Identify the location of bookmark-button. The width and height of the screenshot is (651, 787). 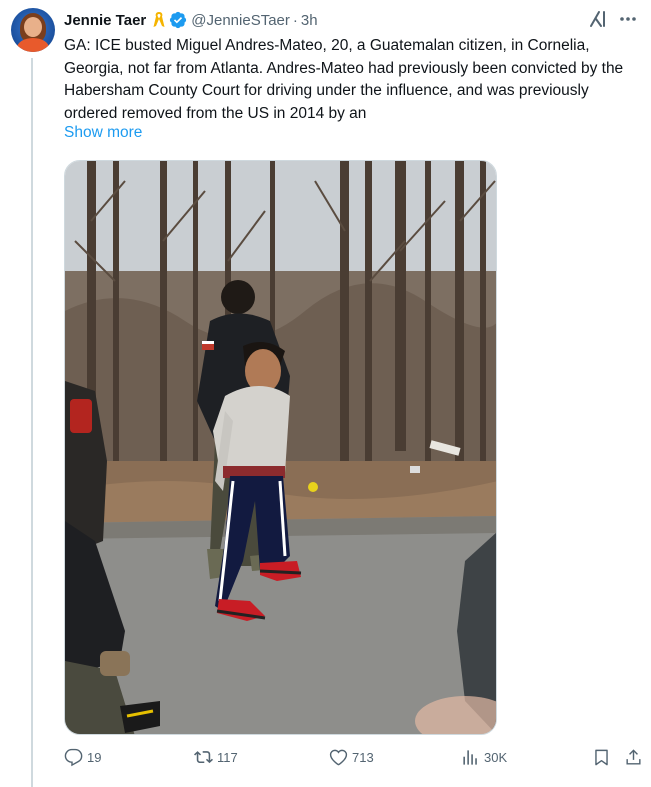
(601, 757).